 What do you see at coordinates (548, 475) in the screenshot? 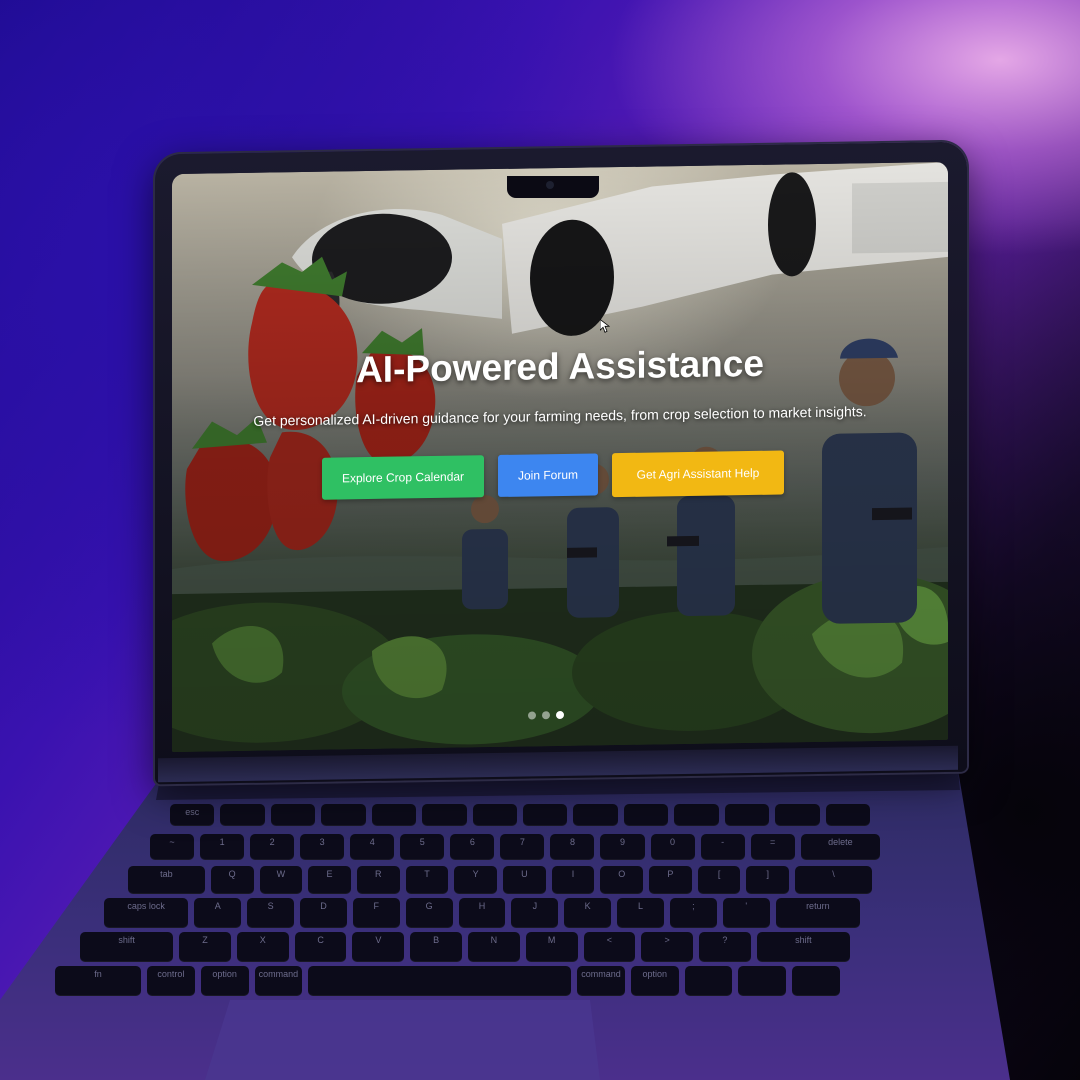
I see `join-forum-button: Join Forum` at bounding box center [548, 475].